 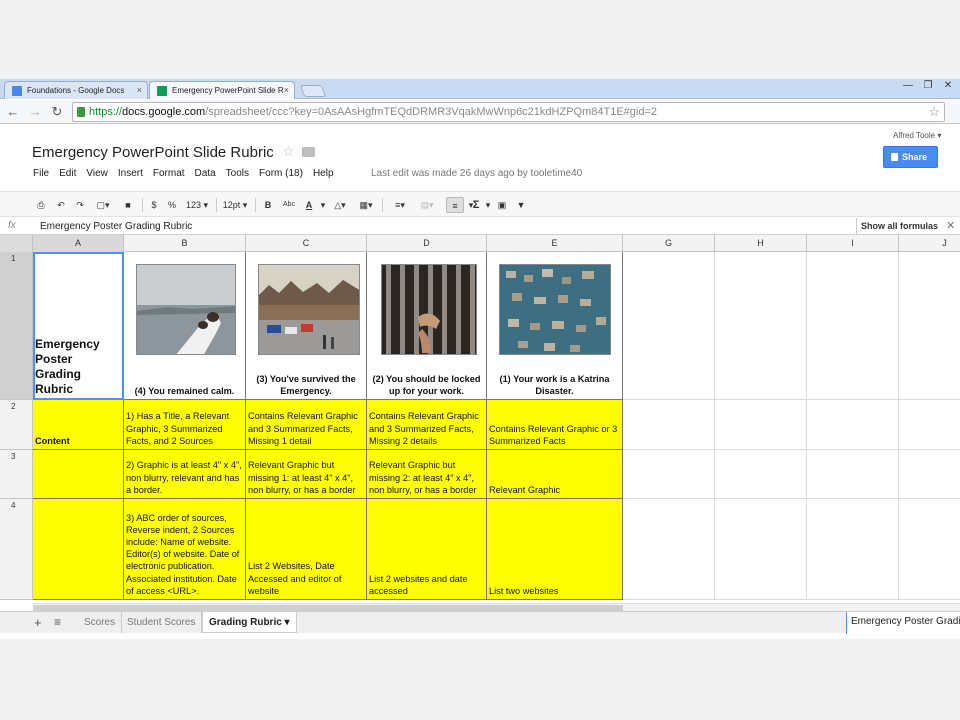 What do you see at coordinates (116, 226) in the screenshot?
I see `formula-input: Emergency Poster Grading Rubric` at bounding box center [116, 226].